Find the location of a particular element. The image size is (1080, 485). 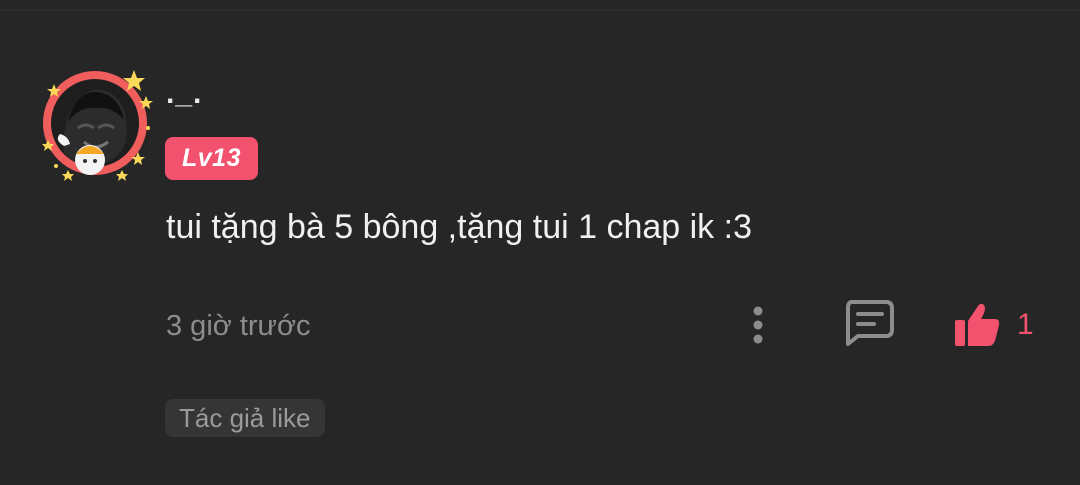

chat-bubble-icon is located at coordinates (870, 323).